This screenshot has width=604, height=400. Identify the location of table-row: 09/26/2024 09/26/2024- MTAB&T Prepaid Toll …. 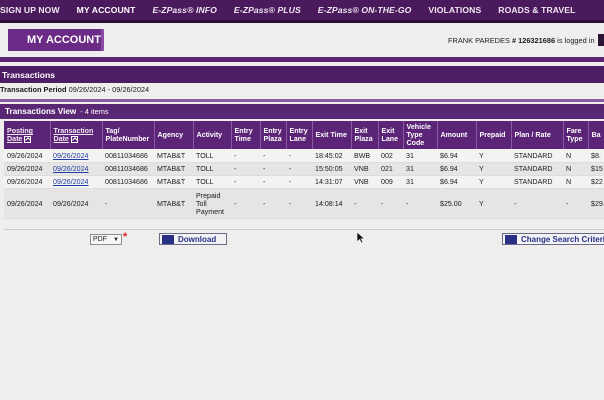
(304, 204).